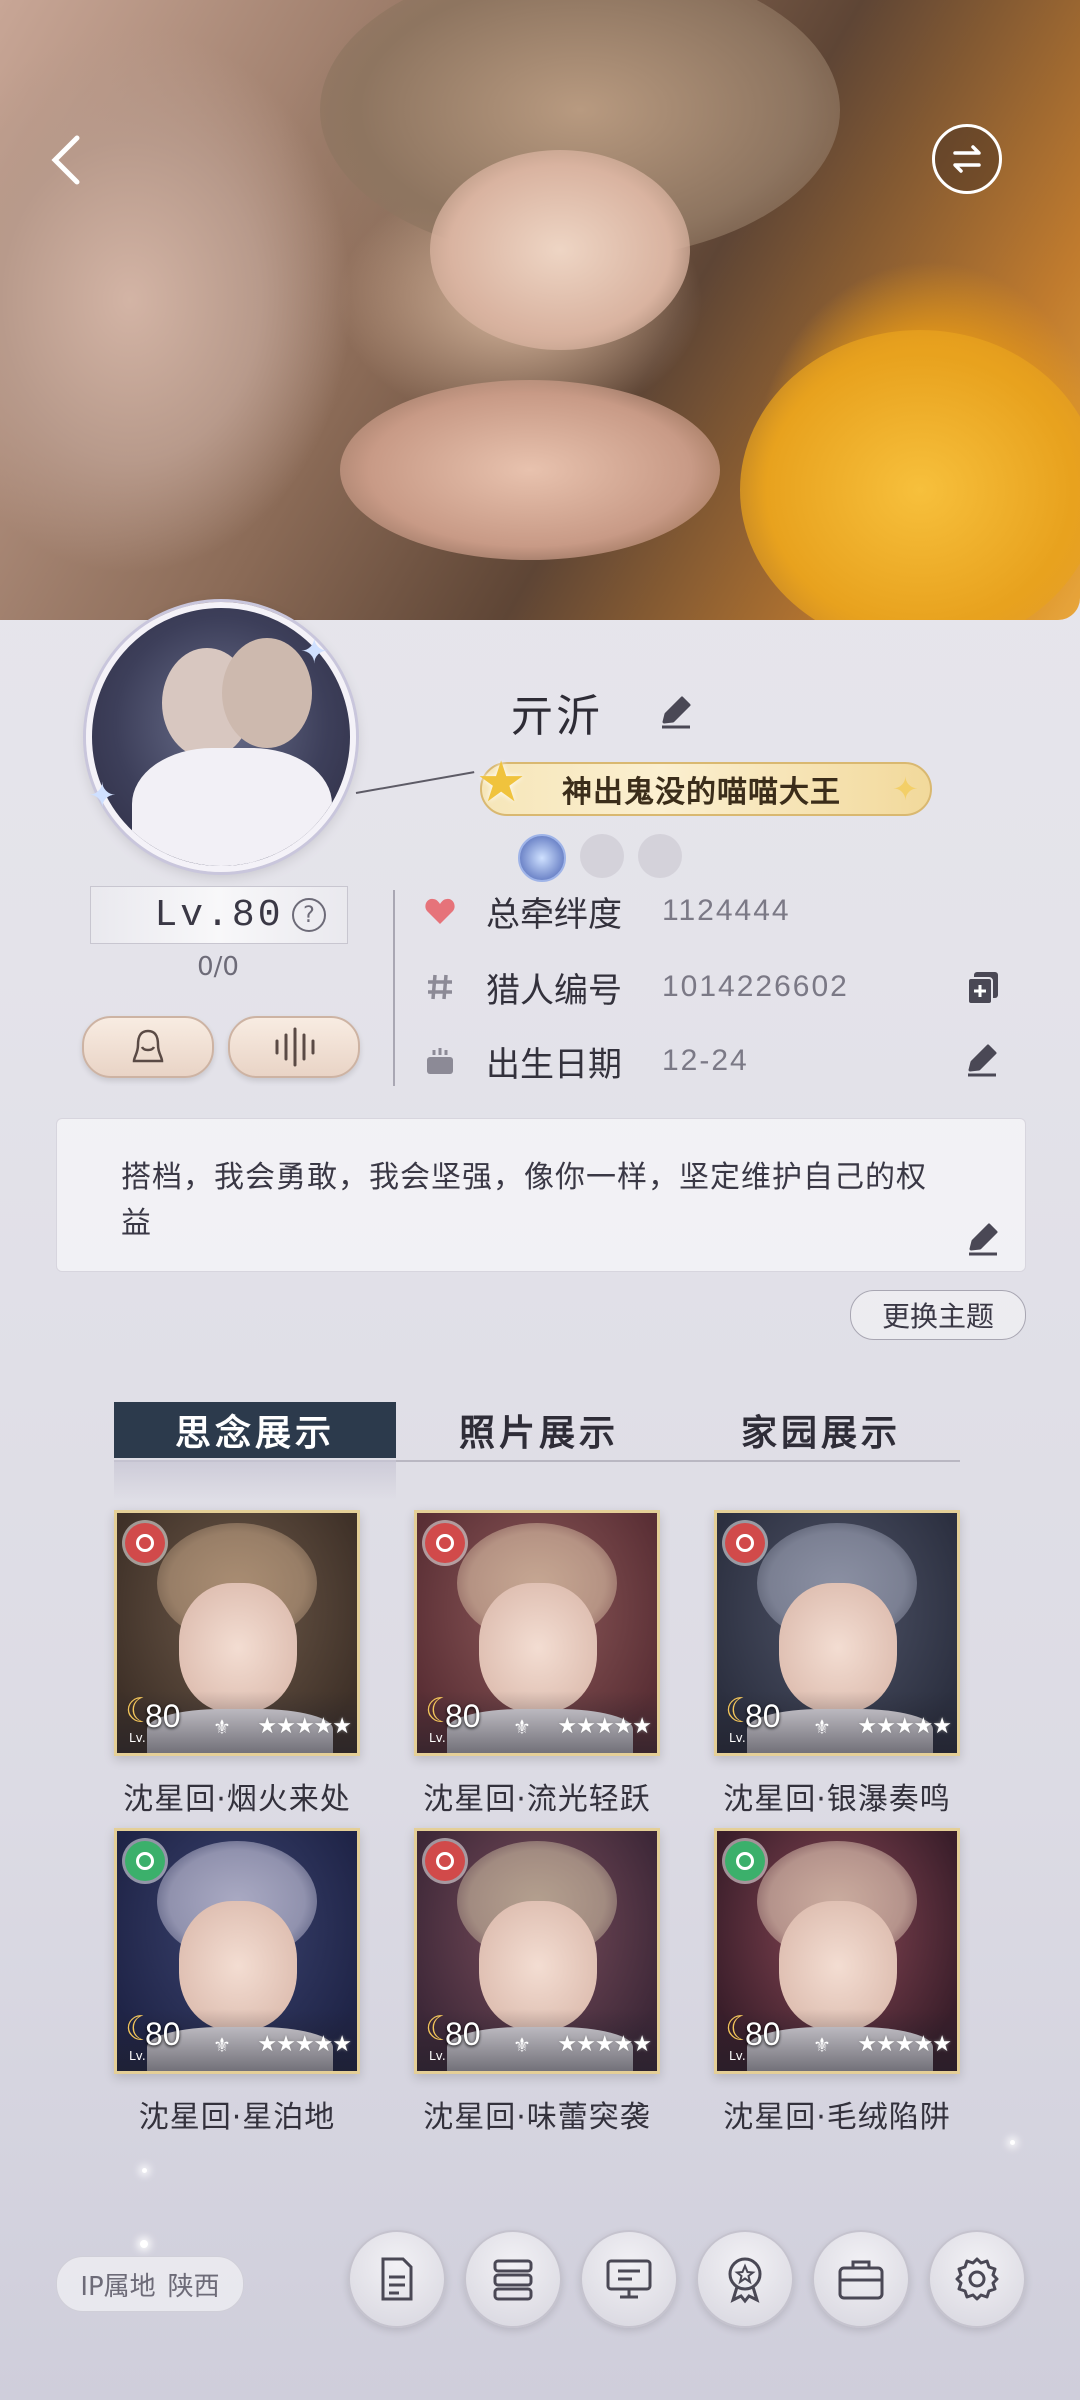 The image size is (1080, 2400). I want to click on person-icon, so click(148, 1046).